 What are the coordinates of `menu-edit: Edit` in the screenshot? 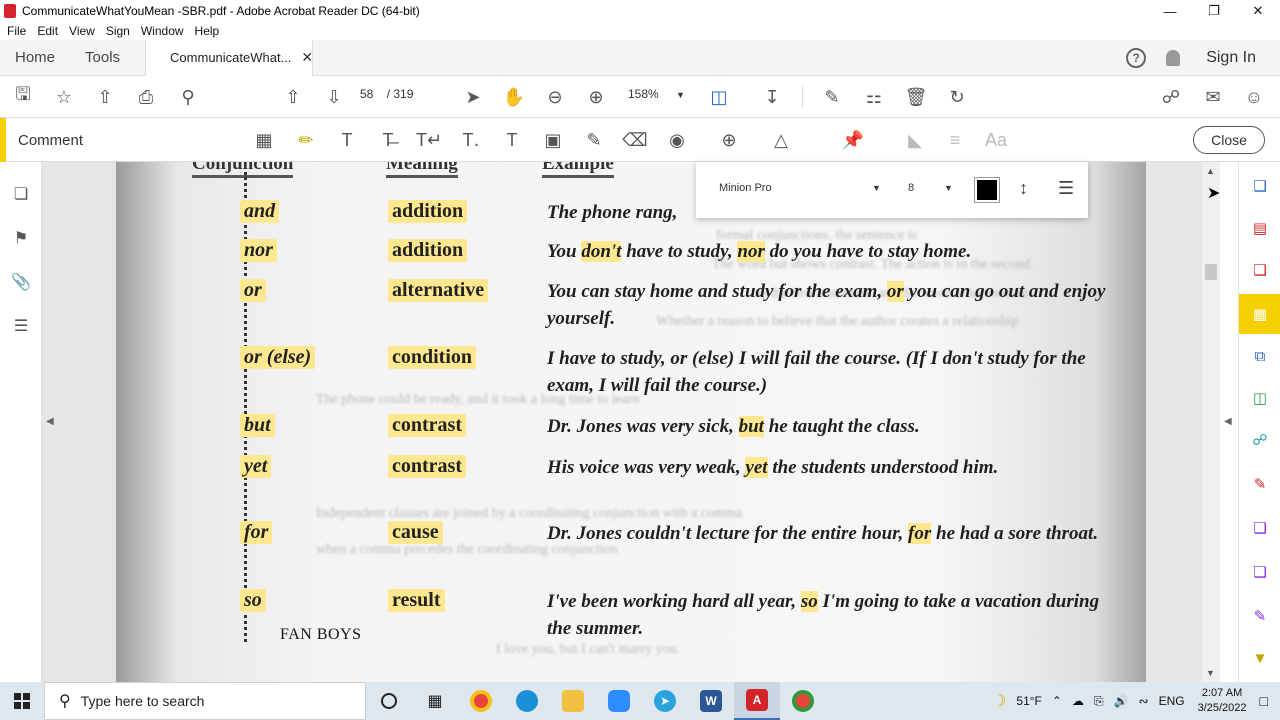 It's located at (47, 31).